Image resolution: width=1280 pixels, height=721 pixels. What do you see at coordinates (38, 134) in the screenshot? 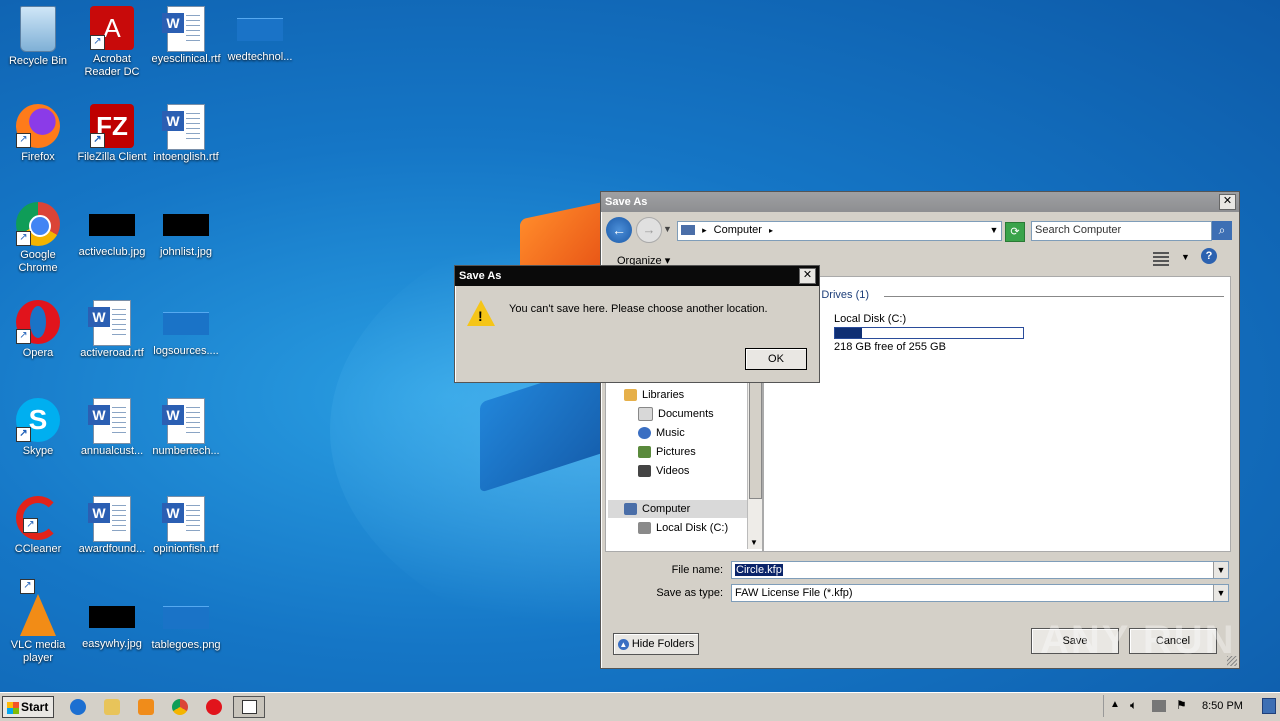
I see `desktop-icon-firefox: ↗ Firefox` at bounding box center [38, 134].